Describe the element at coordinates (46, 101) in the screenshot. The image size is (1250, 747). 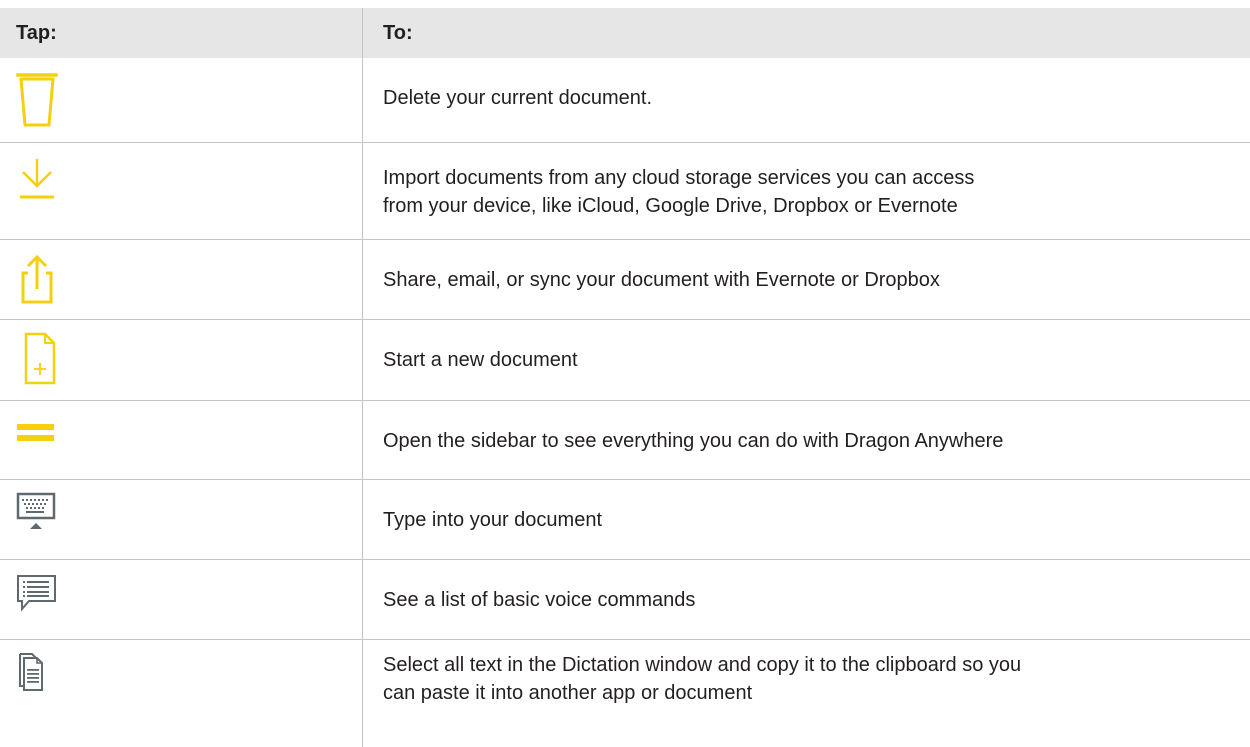
I see `trash-icon` at that location.